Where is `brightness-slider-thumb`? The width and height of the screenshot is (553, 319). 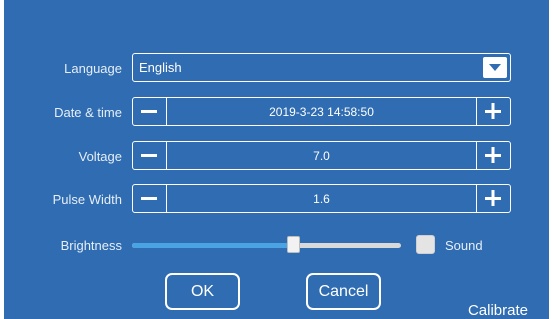
brightness-slider-thumb is located at coordinates (293, 244).